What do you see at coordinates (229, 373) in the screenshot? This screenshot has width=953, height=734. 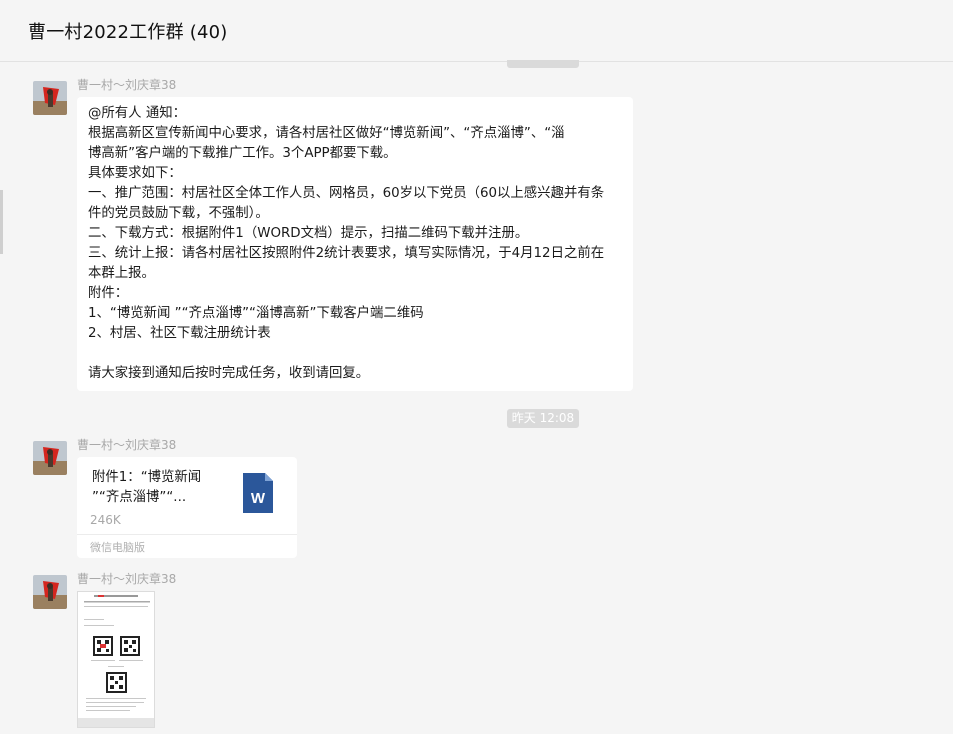 I see `message-line: 请大家接到通知后按时完成任务，收到请回复。` at bounding box center [229, 373].